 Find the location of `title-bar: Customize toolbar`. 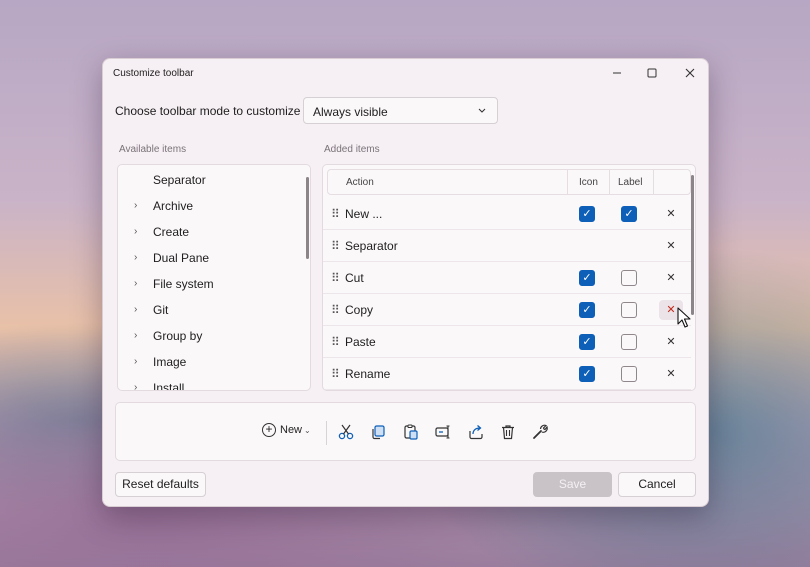

title-bar: Customize toolbar is located at coordinates (405, 74).